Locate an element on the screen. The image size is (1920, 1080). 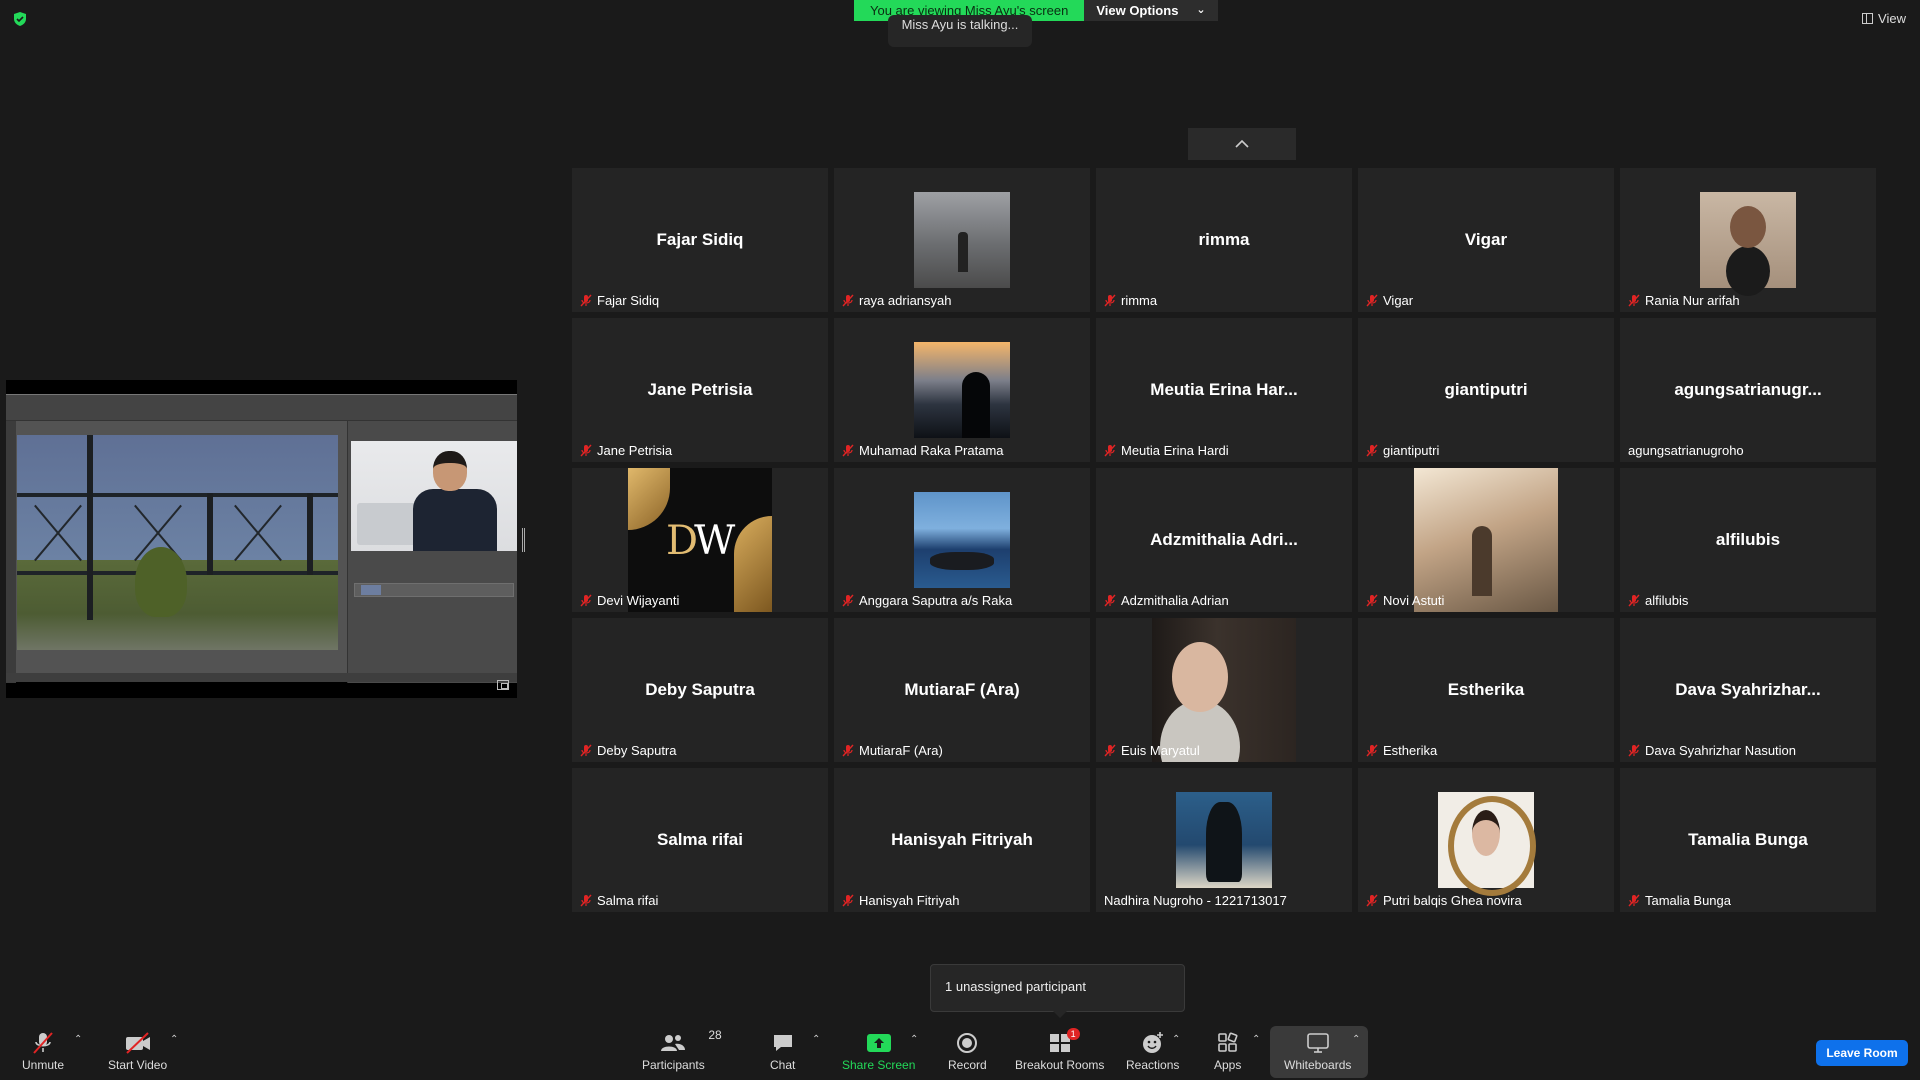
participant-tile: Anggara Saputra a/s Raka is located at coordinates (962, 540).